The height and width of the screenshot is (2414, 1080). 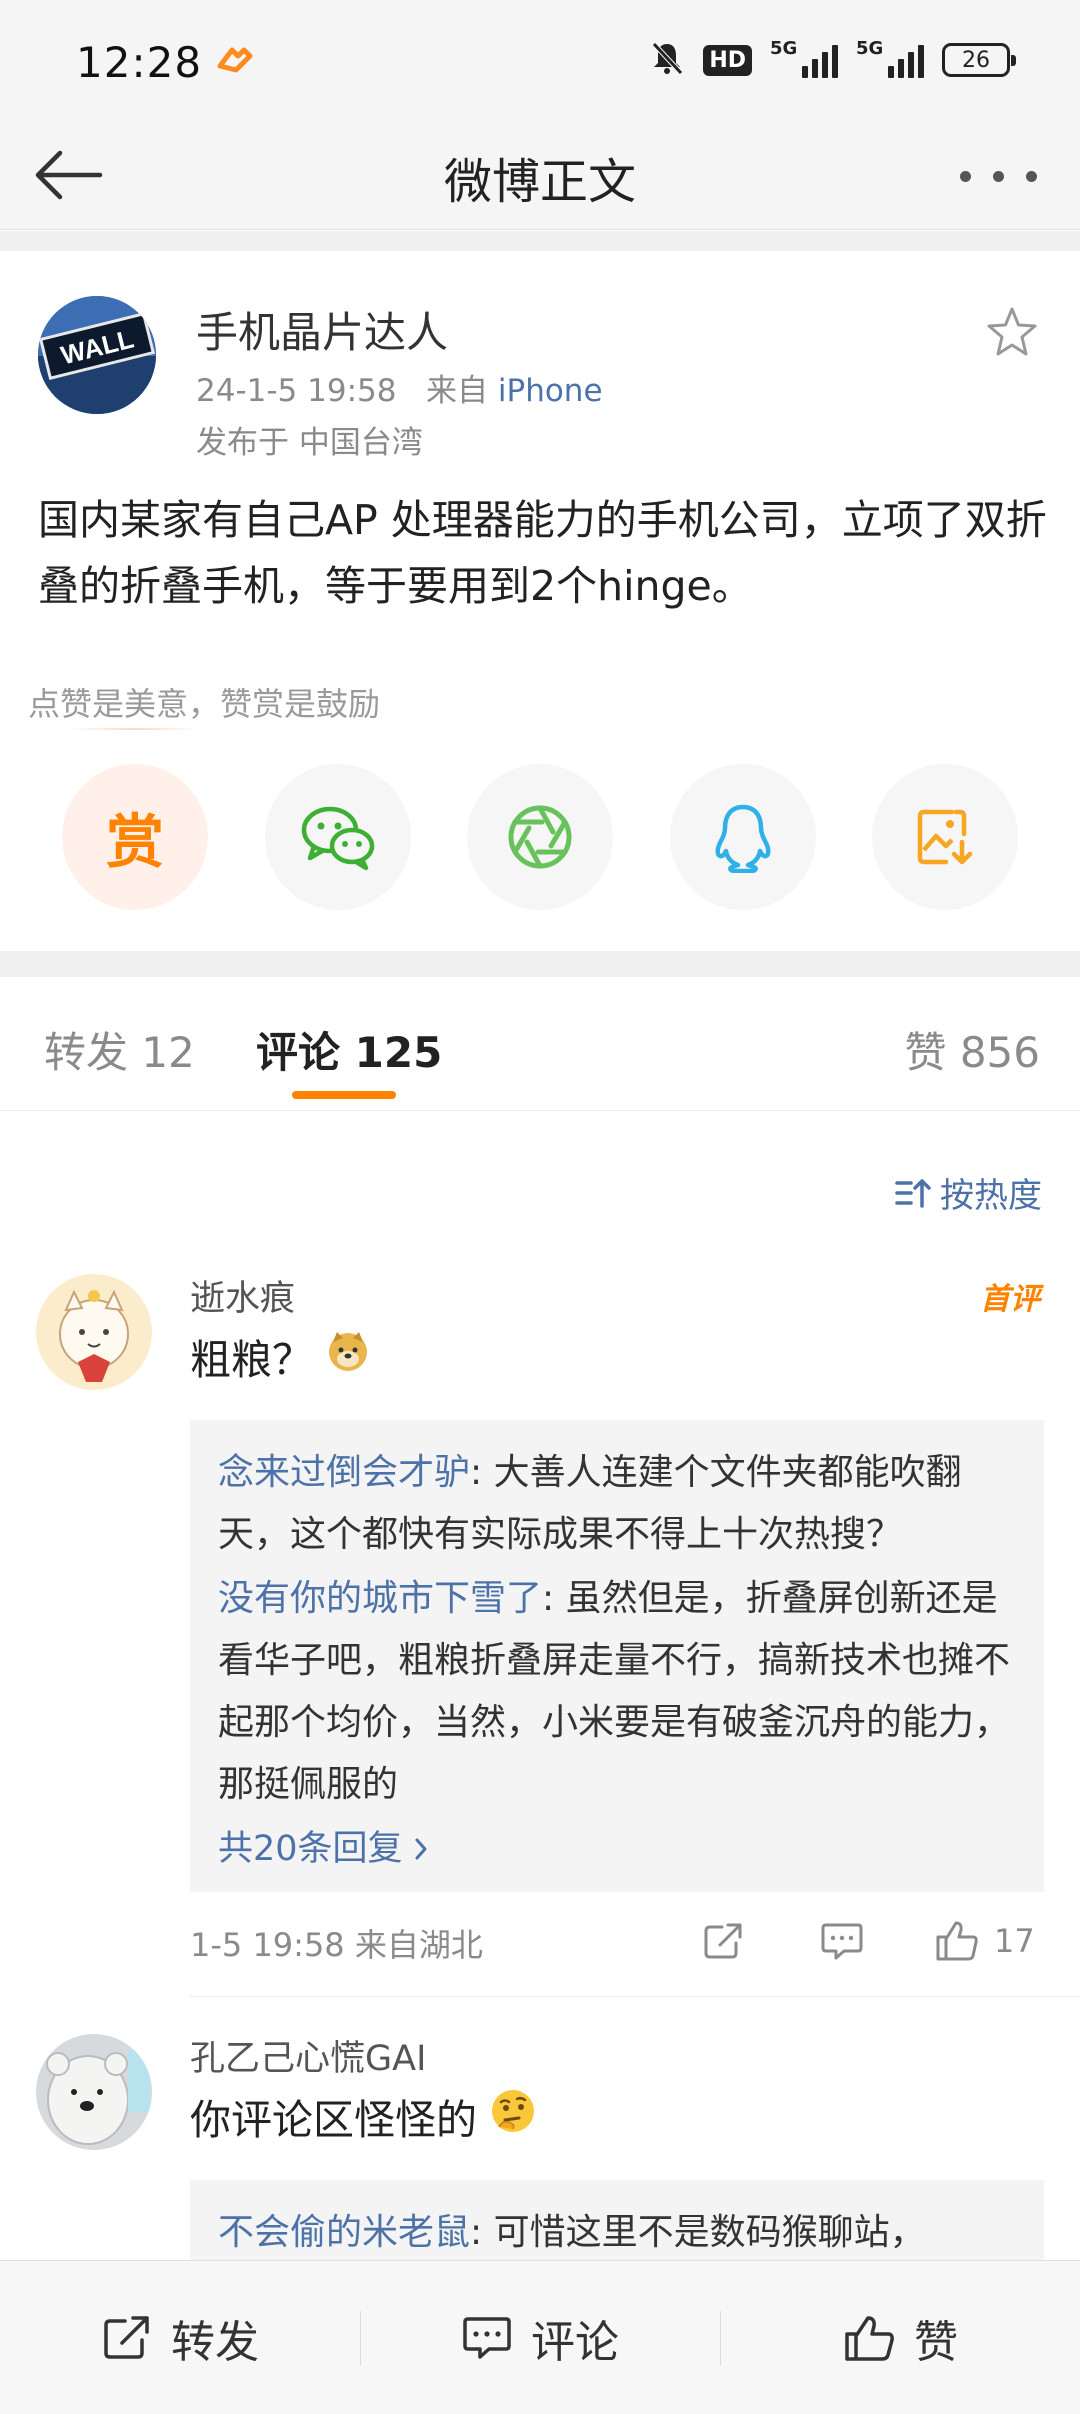 What do you see at coordinates (97, 355) in the screenshot?
I see `author-avatar: WALL` at bounding box center [97, 355].